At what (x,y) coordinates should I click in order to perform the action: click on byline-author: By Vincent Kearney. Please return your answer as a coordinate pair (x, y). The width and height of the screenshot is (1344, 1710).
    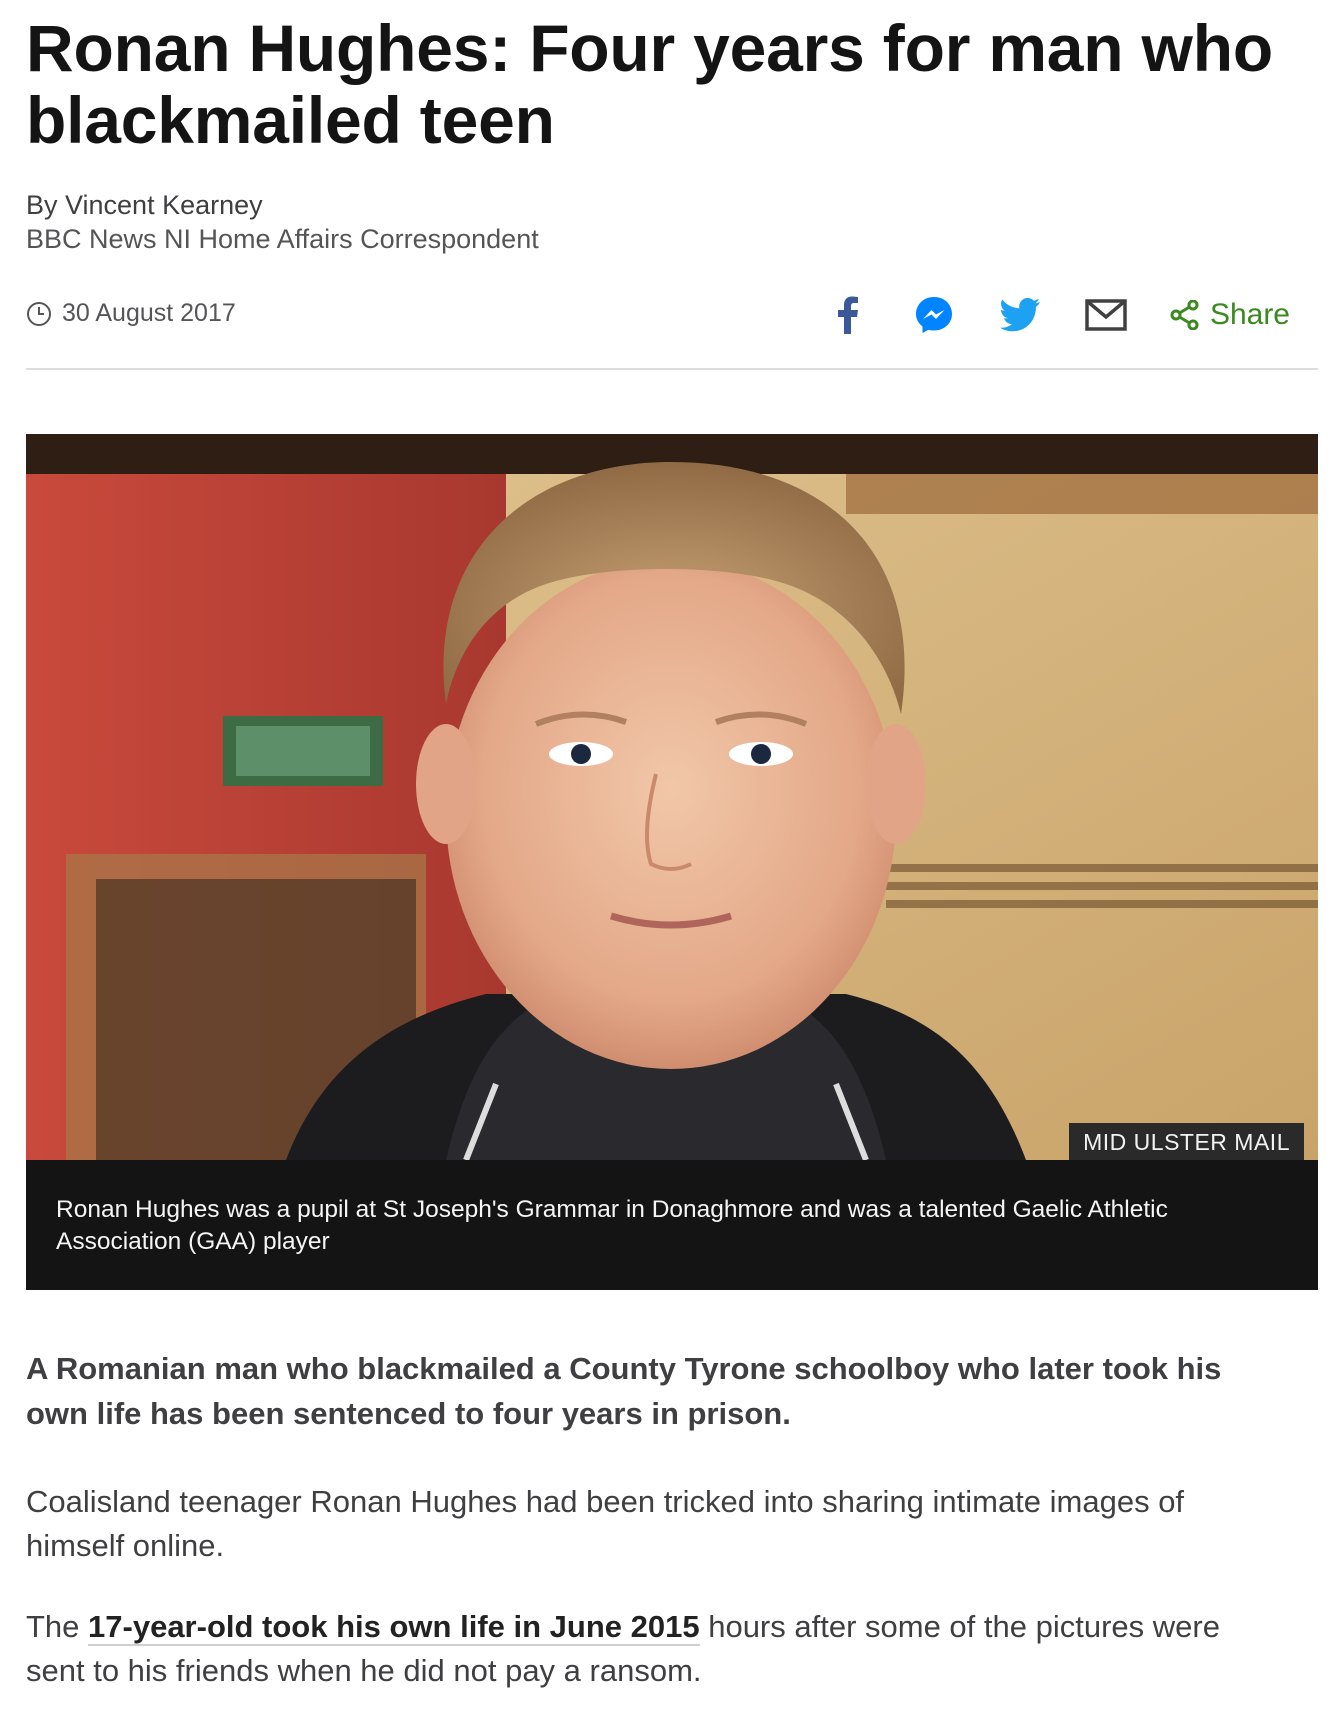
    Looking at the image, I should click on (144, 205).